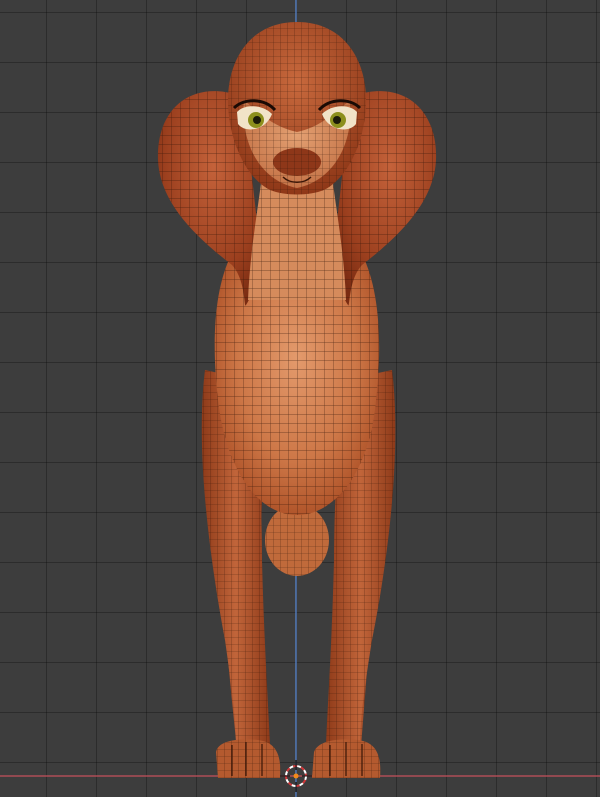 Image resolution: width=600 pixels, height=797 pixels. I want to click on paw-right, so click(346, 758).